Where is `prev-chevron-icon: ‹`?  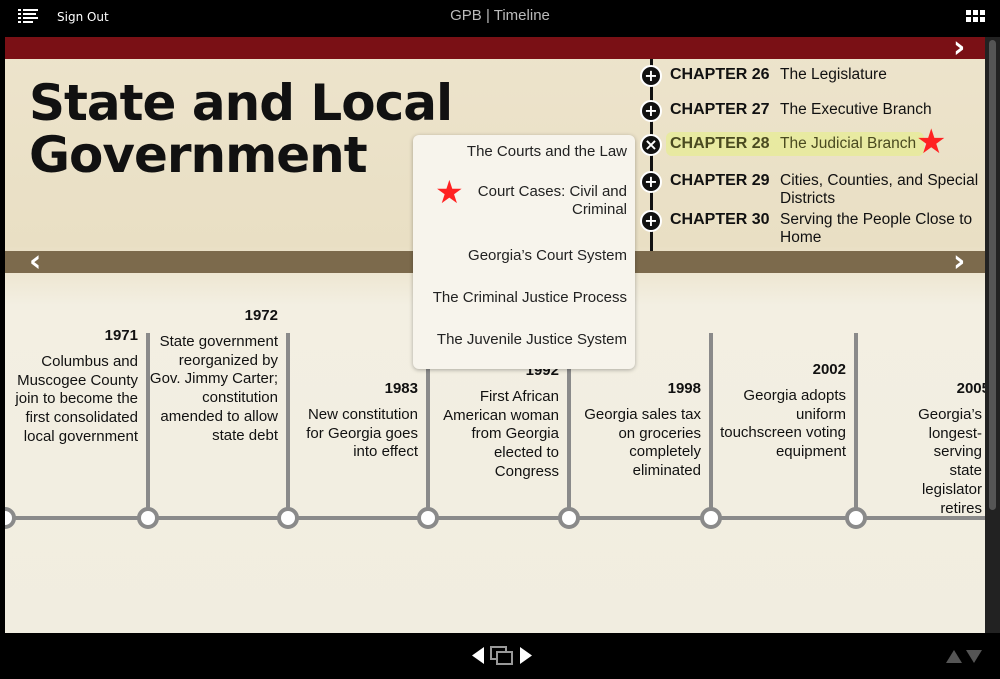 prev-chevron-icon: ‹ is located at coordinates (35, 262).